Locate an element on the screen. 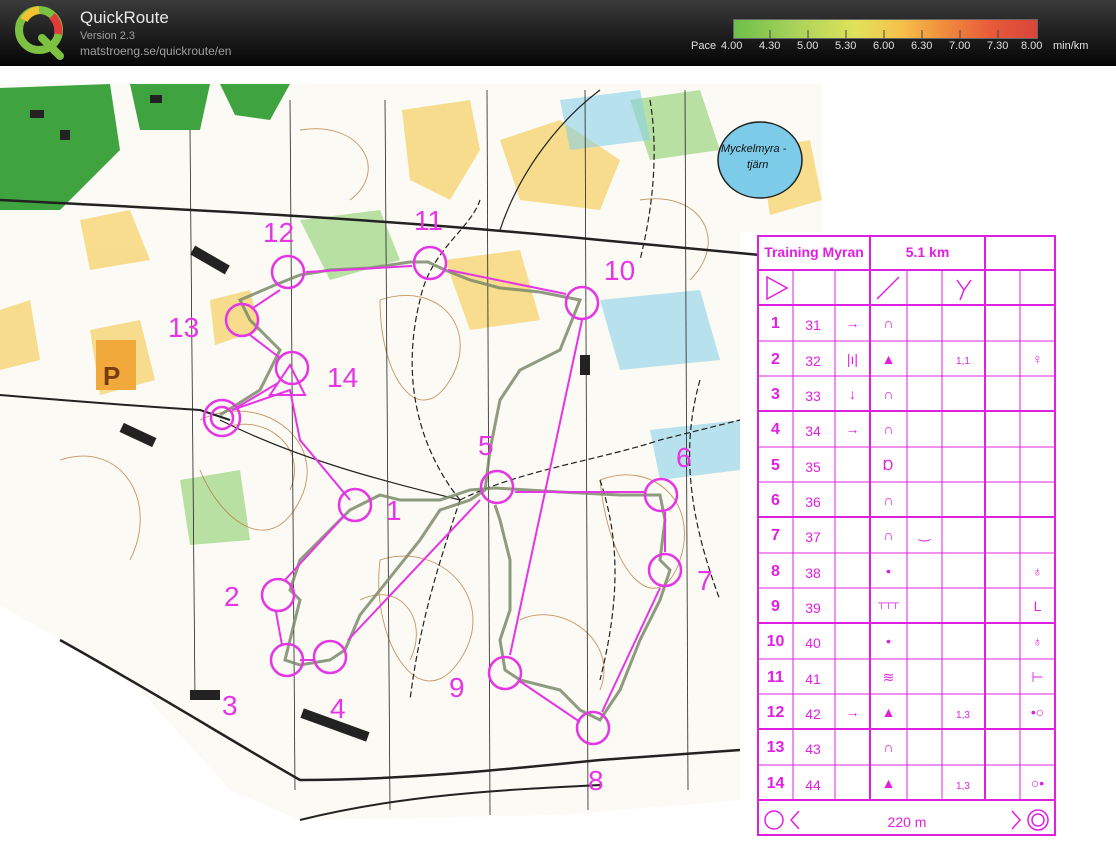 This screenshot has width=1116, height=866. cd-location: •○ is located at coordinates (1037, 712).